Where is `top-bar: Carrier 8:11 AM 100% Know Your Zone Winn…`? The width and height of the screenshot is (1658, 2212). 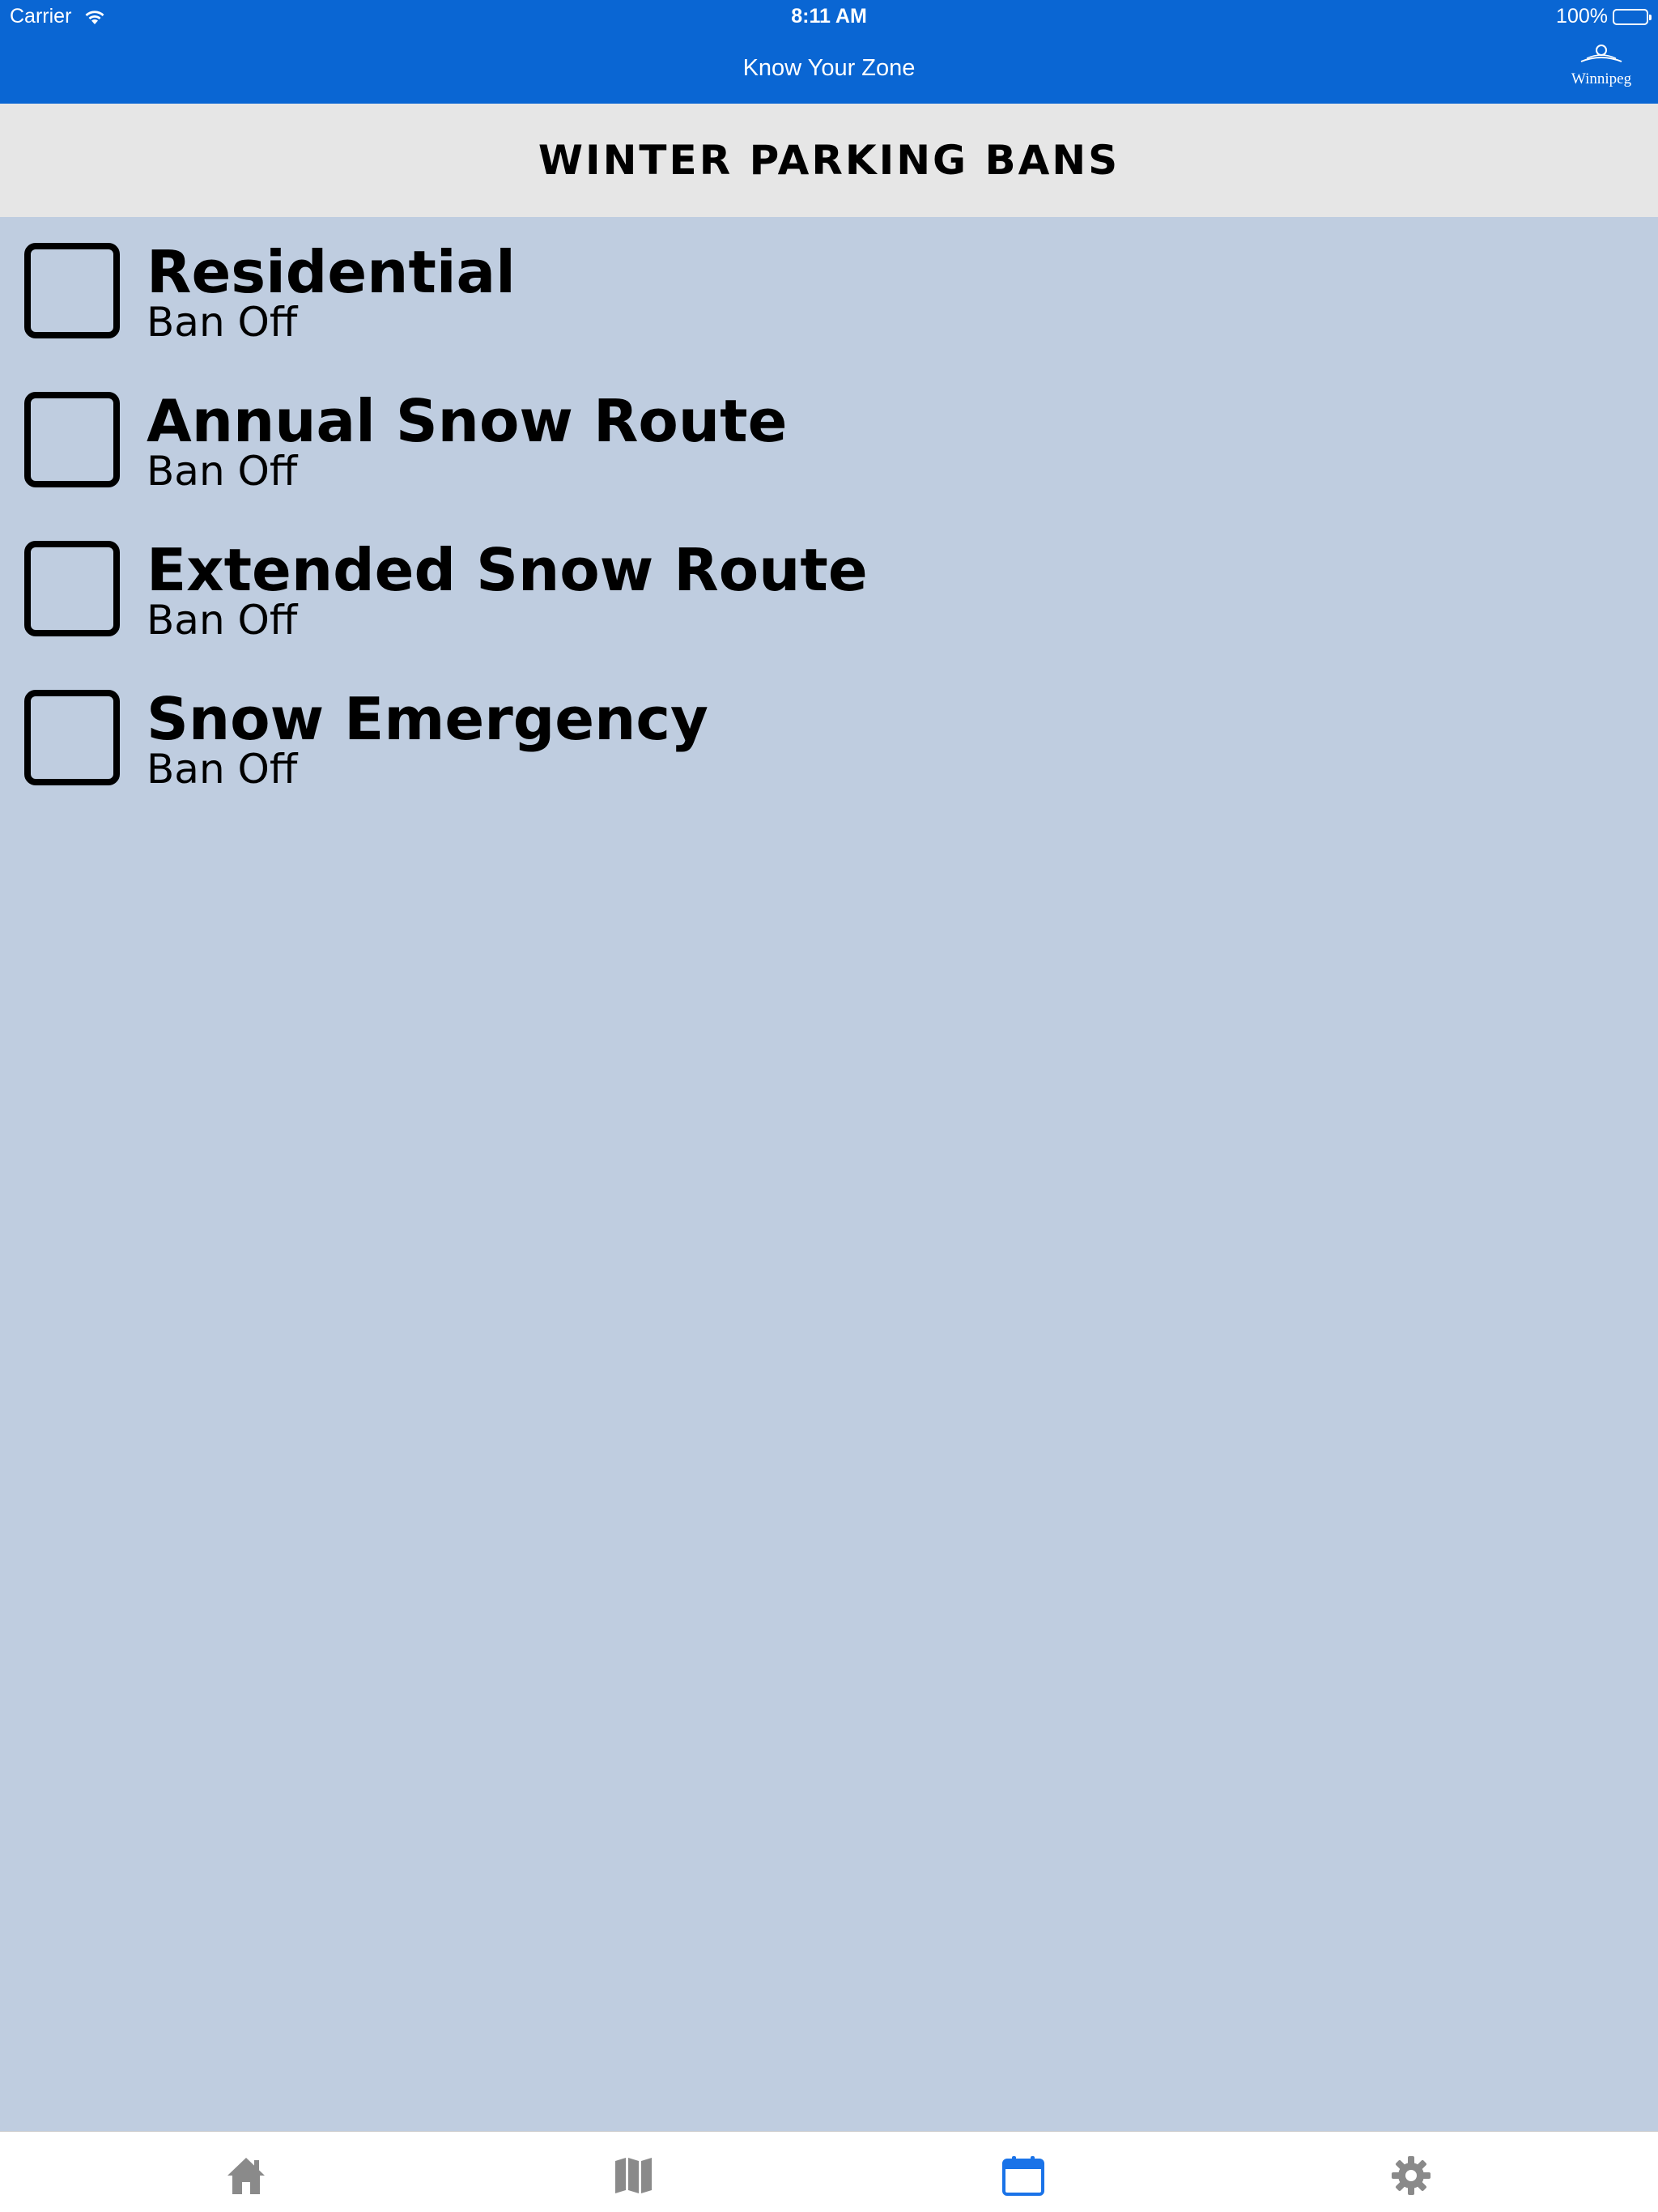 top-bar: Carrier 8:11 AM 100% Know Your Zone Winn… is located at coordinates (829, 52).